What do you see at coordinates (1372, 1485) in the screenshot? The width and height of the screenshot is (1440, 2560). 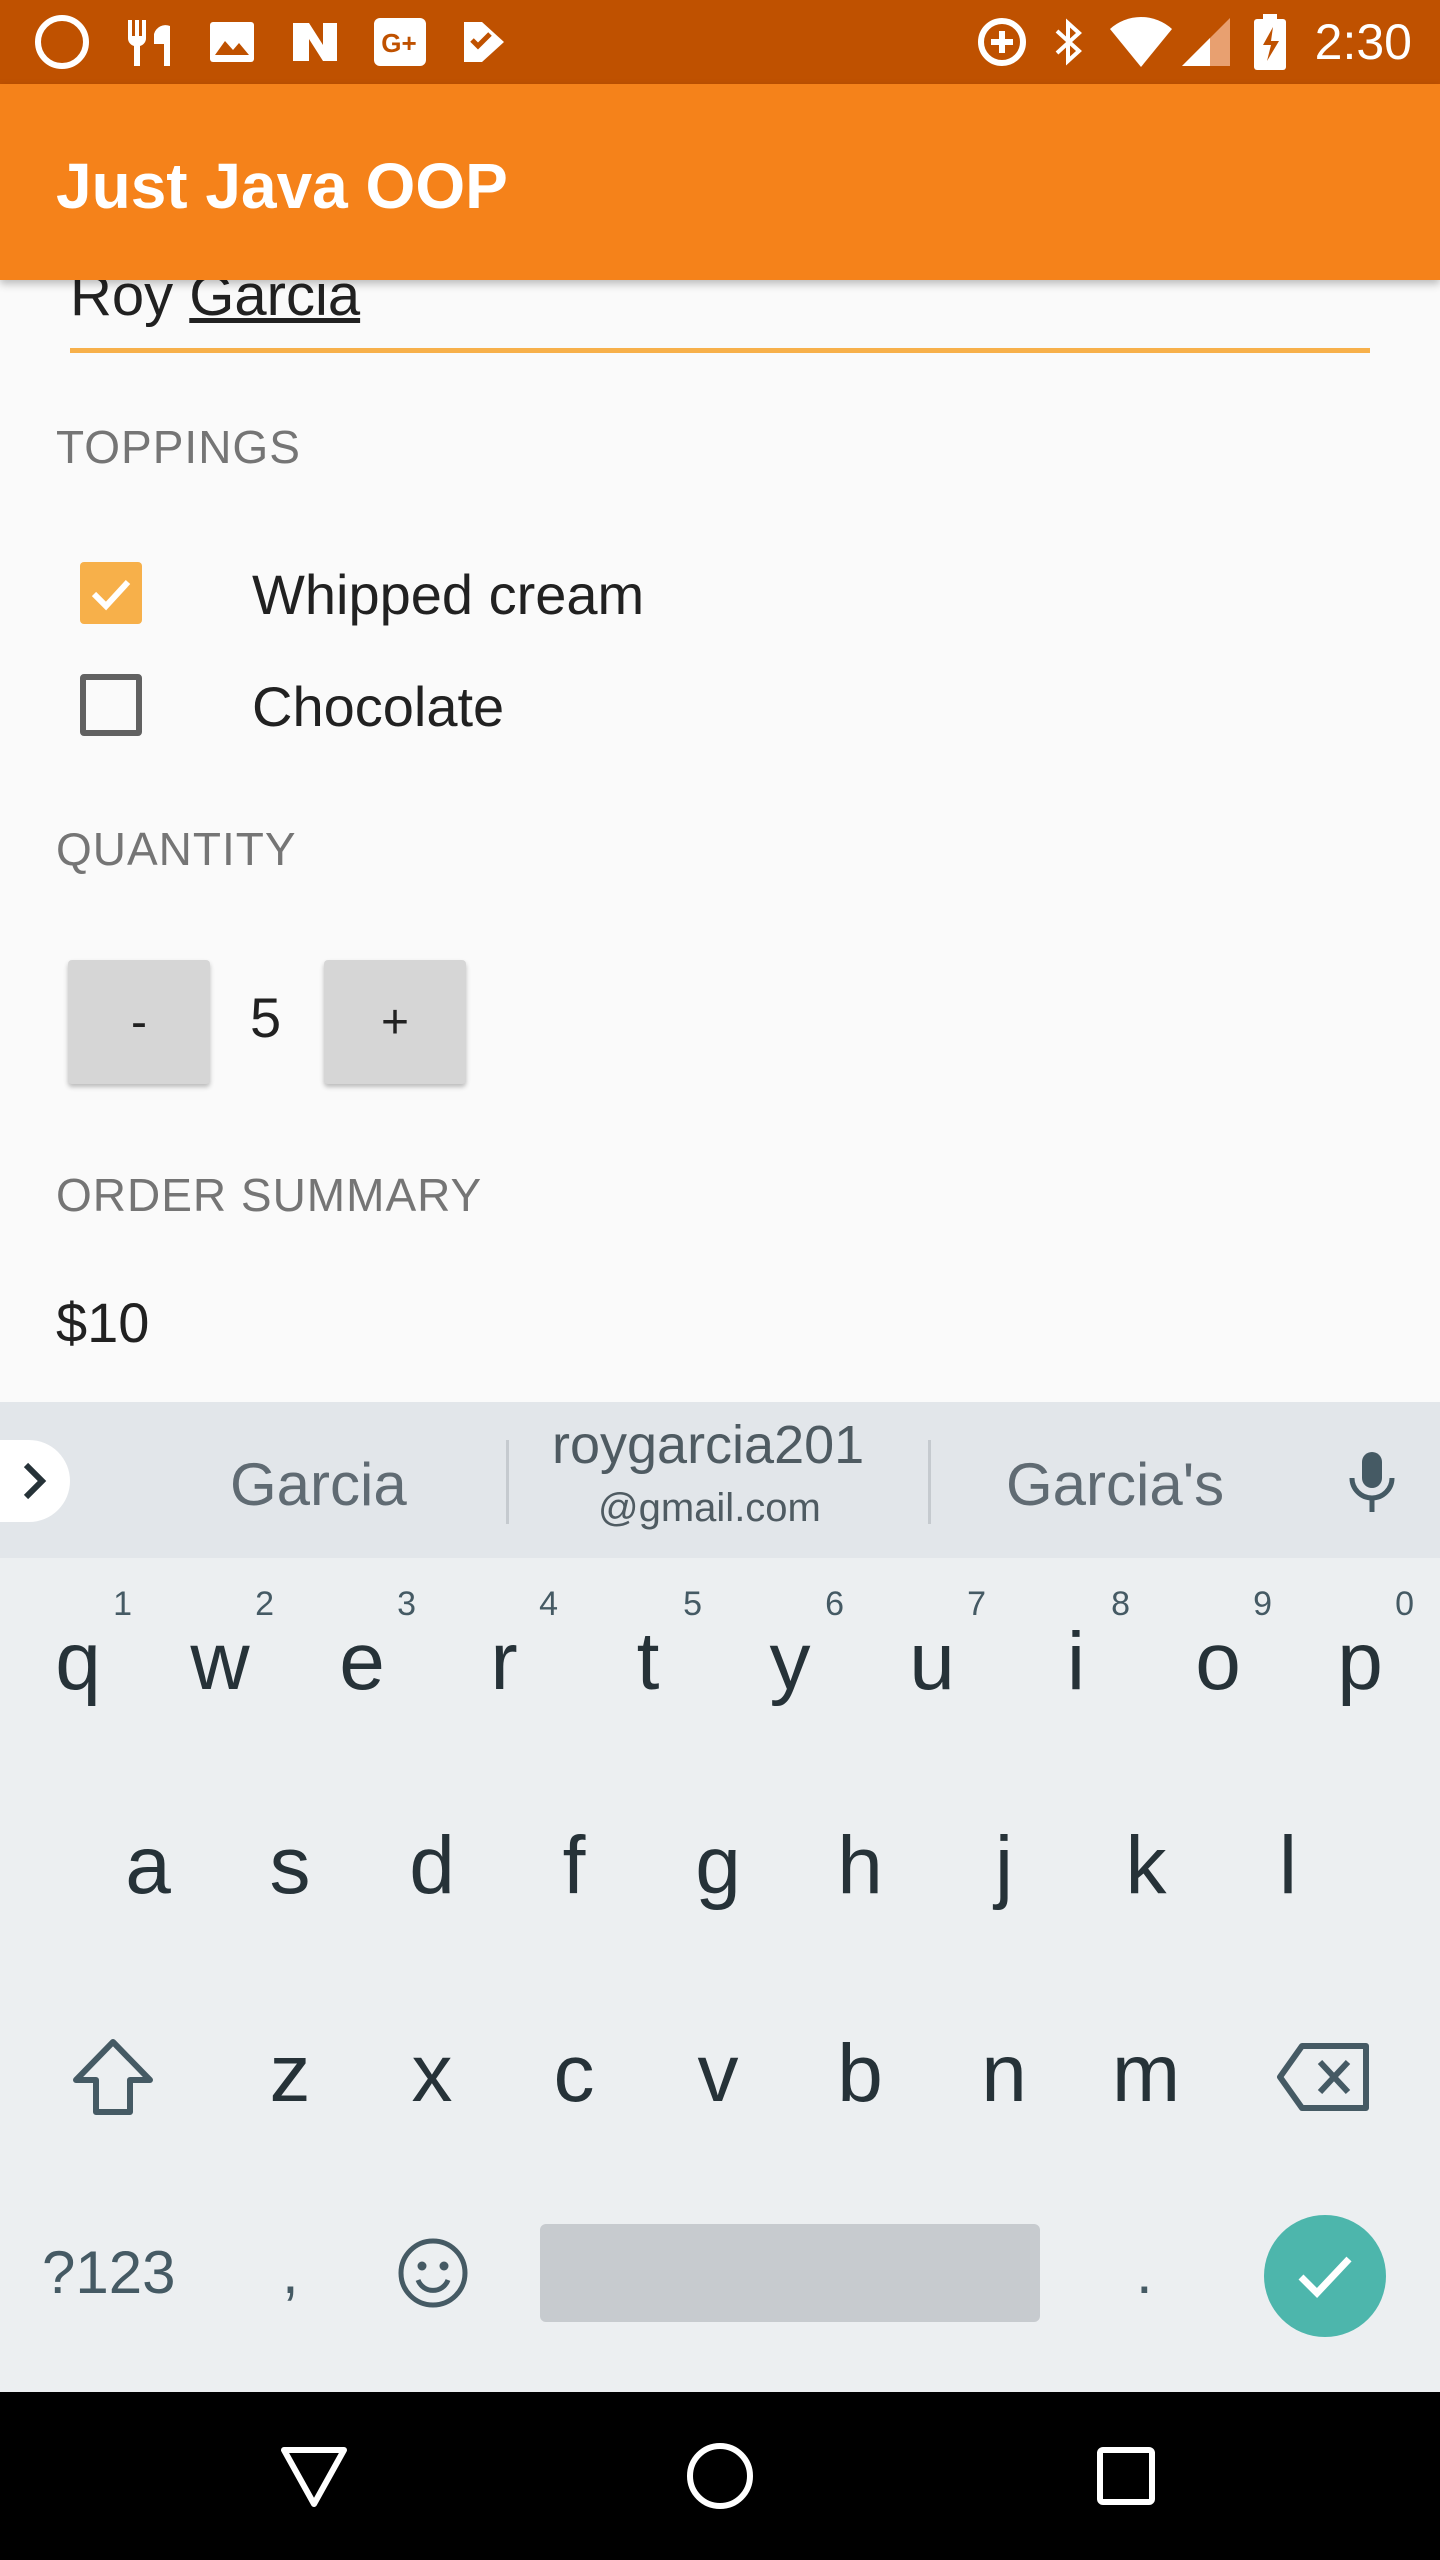 I see `microphone-icon` at bounding box center [1372, 1485].